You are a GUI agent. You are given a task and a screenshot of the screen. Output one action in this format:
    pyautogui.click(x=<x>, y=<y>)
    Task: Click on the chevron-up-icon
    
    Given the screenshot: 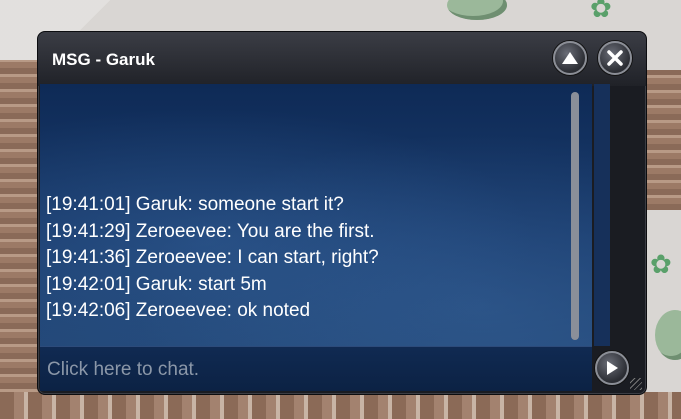 What is the action you would take?
    pyautogui.click(x=570, y=58)
    